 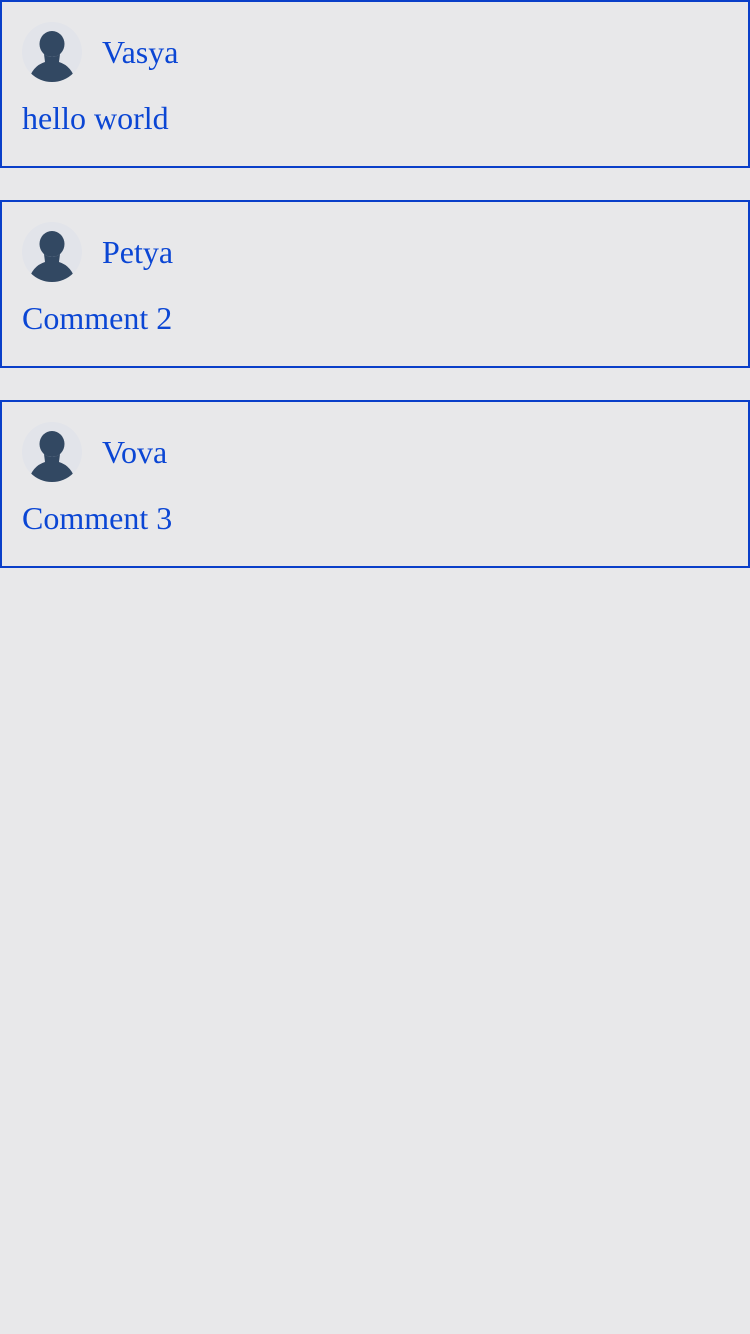 What do you see at coordinates (140, 52) in the screenshot?
I see `author-name: Vasya` at bounding box center [140, 52].